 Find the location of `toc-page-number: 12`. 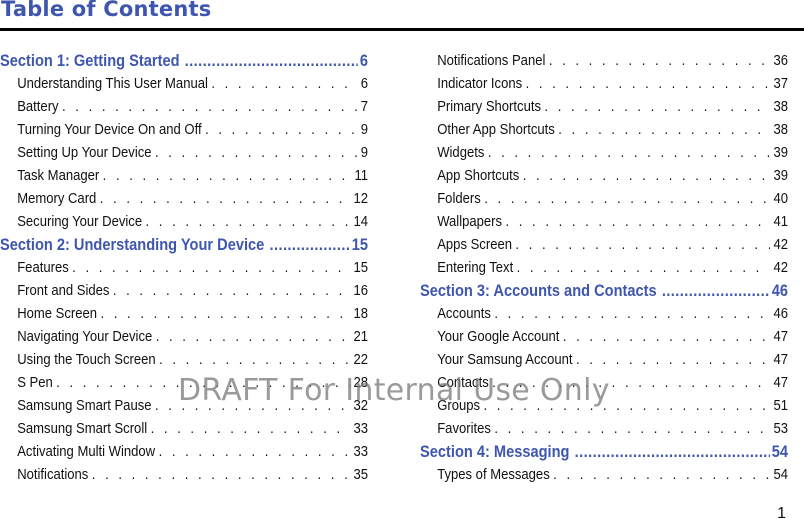

toc-page-number: 12 is located at coordinates (360, 198).